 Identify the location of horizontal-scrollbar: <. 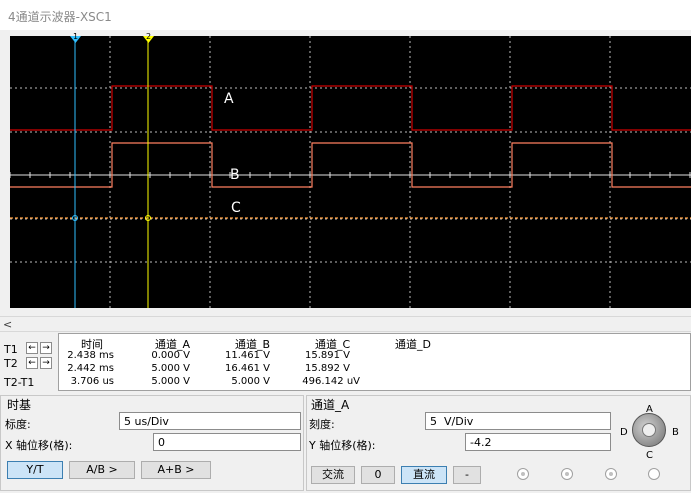
(345, 324).